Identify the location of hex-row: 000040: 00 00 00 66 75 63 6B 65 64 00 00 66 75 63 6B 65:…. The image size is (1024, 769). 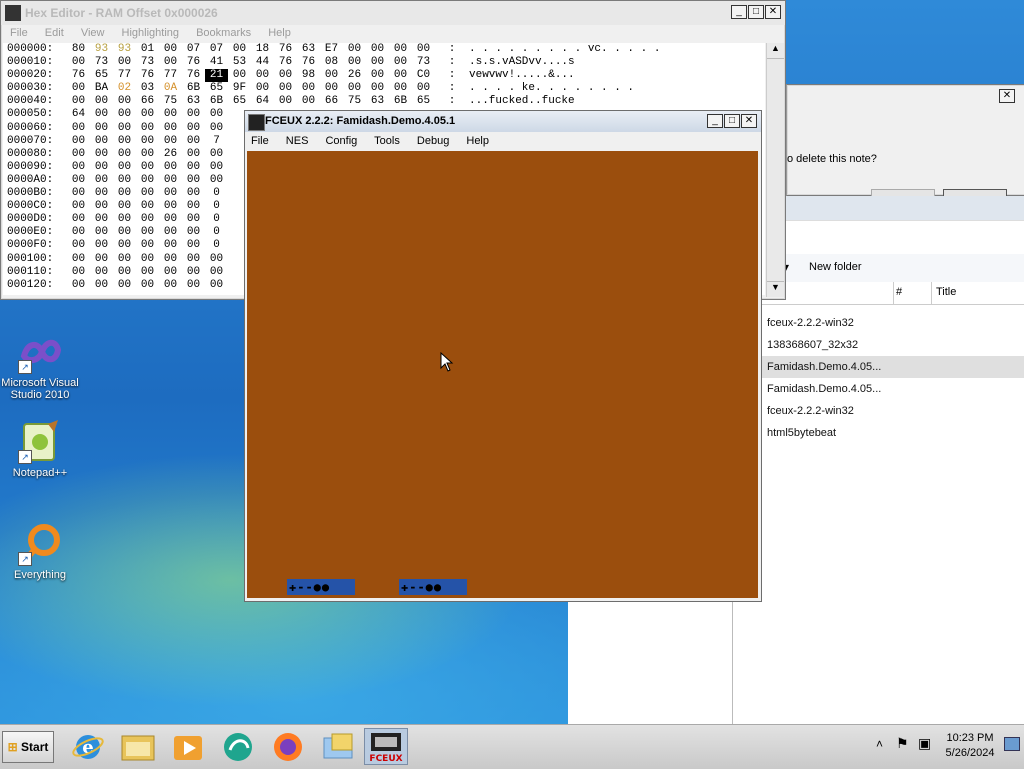
(384, 101).